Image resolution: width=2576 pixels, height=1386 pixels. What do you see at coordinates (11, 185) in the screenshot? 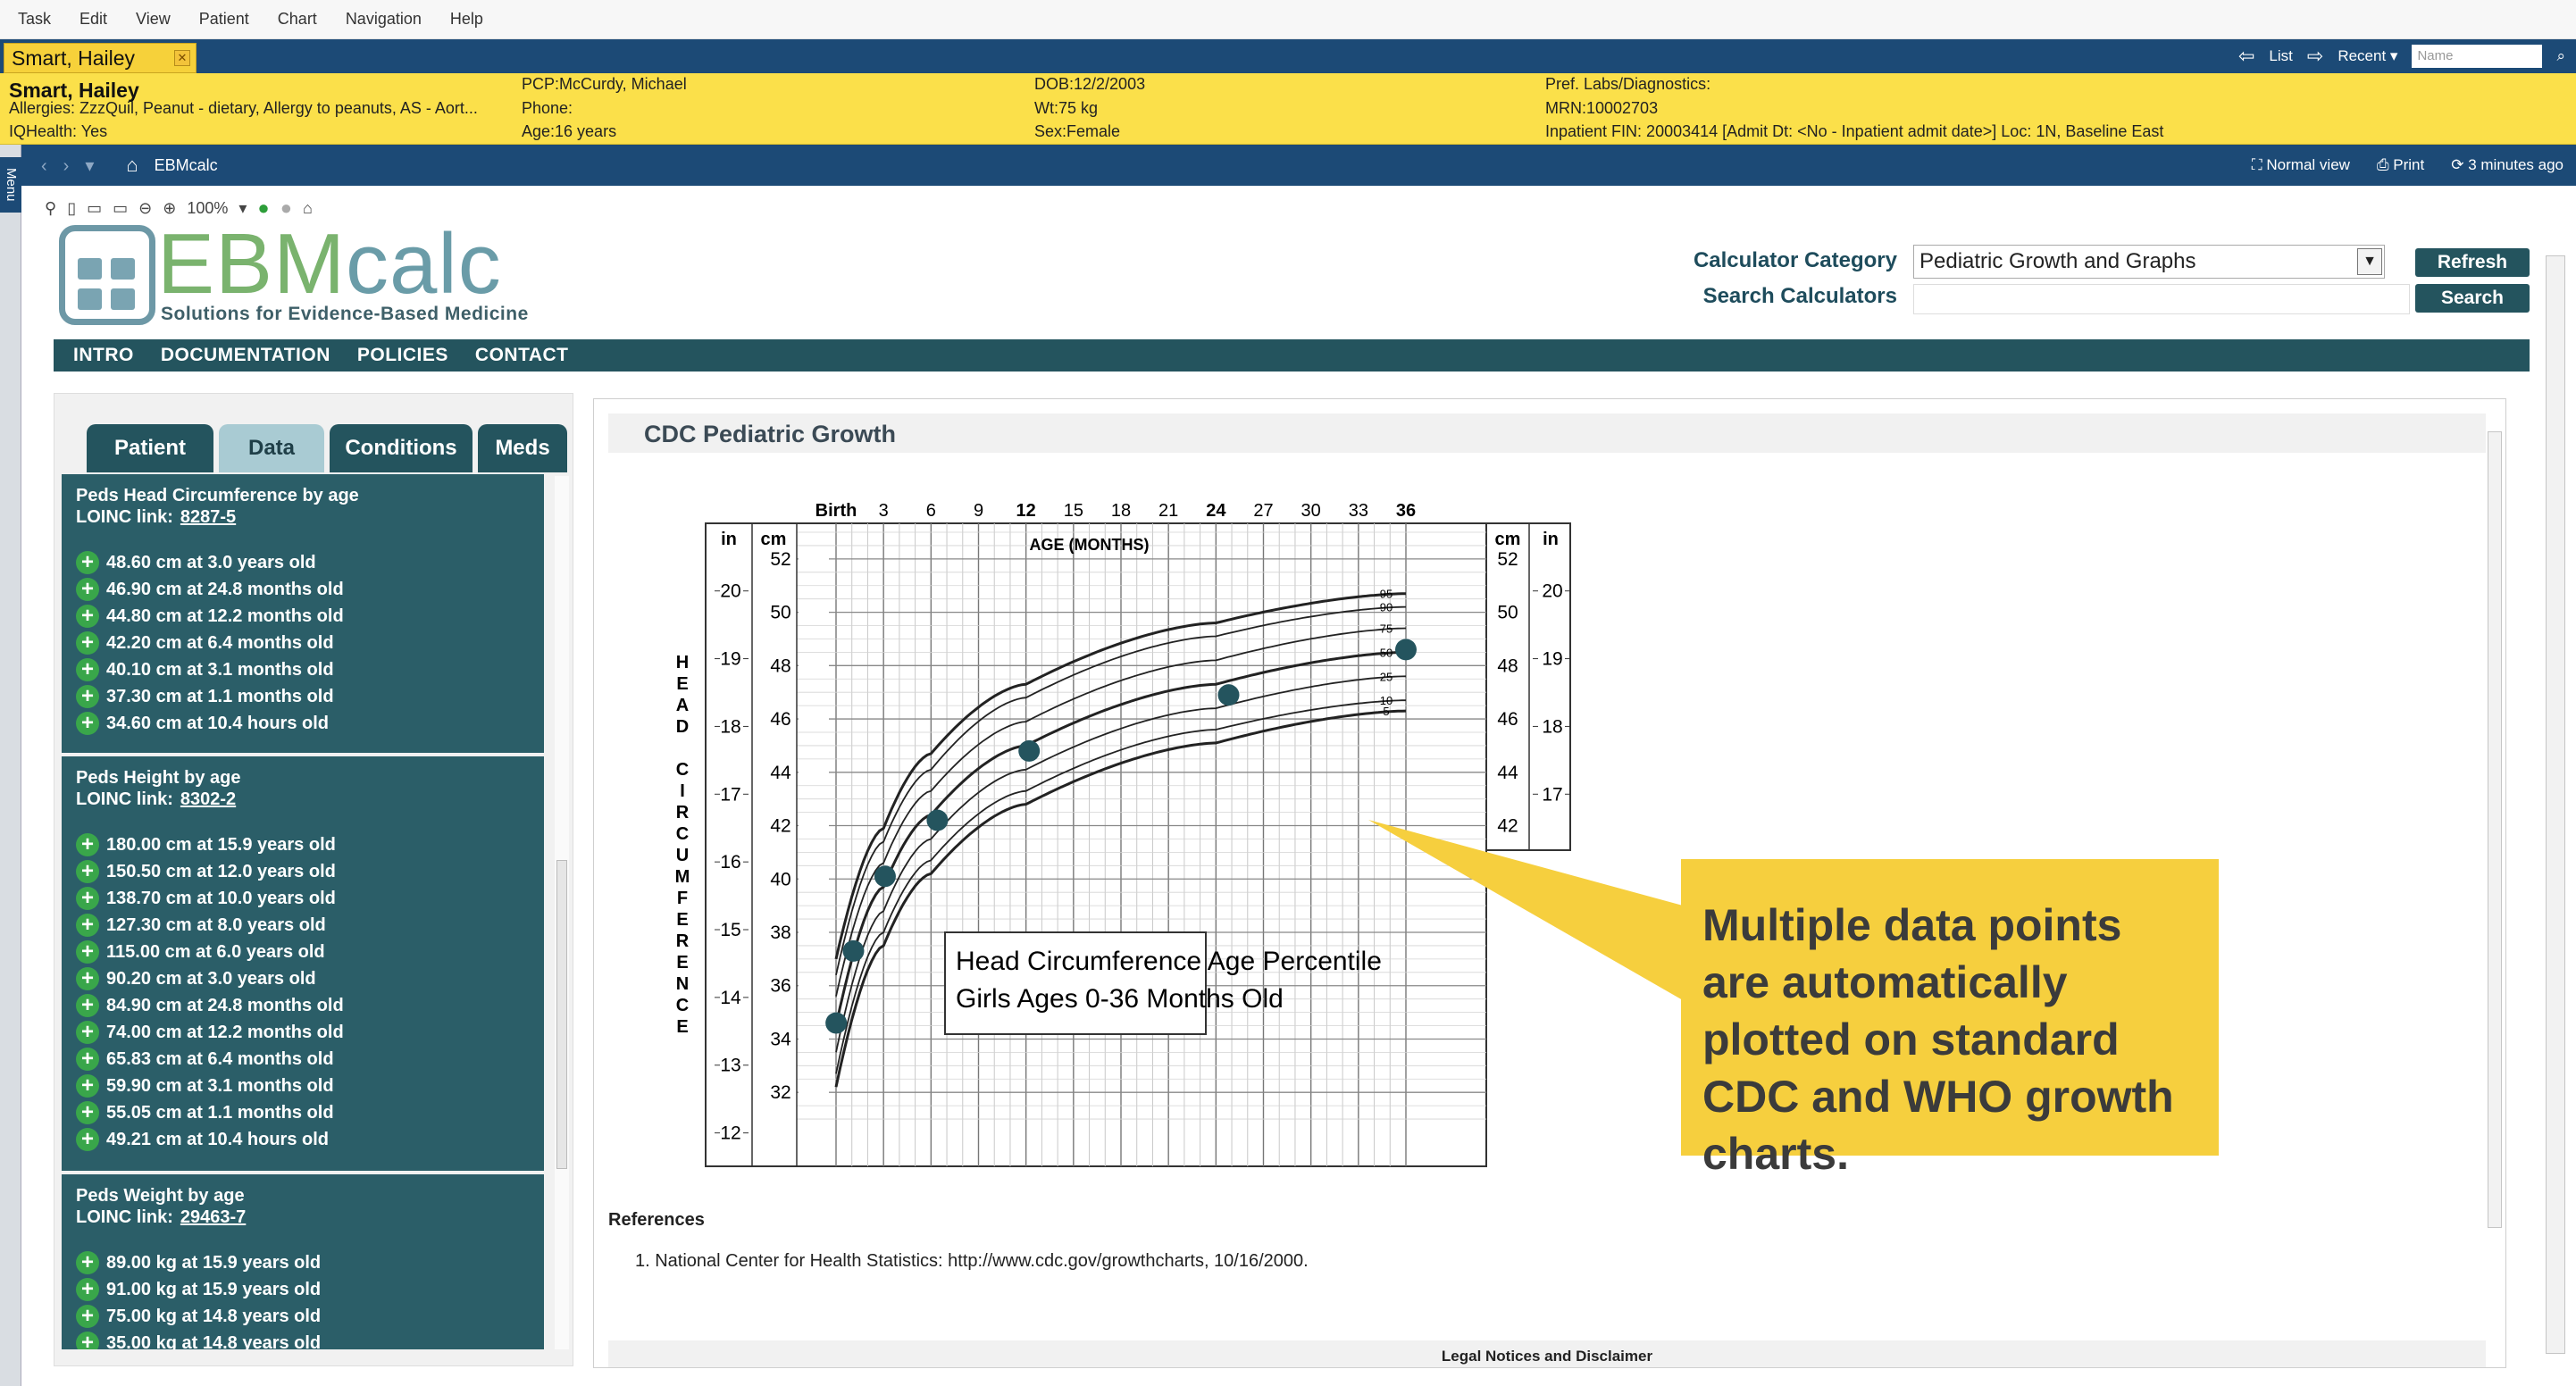
I see `side-menu-button: Menu` at bounding box center [11, 185].